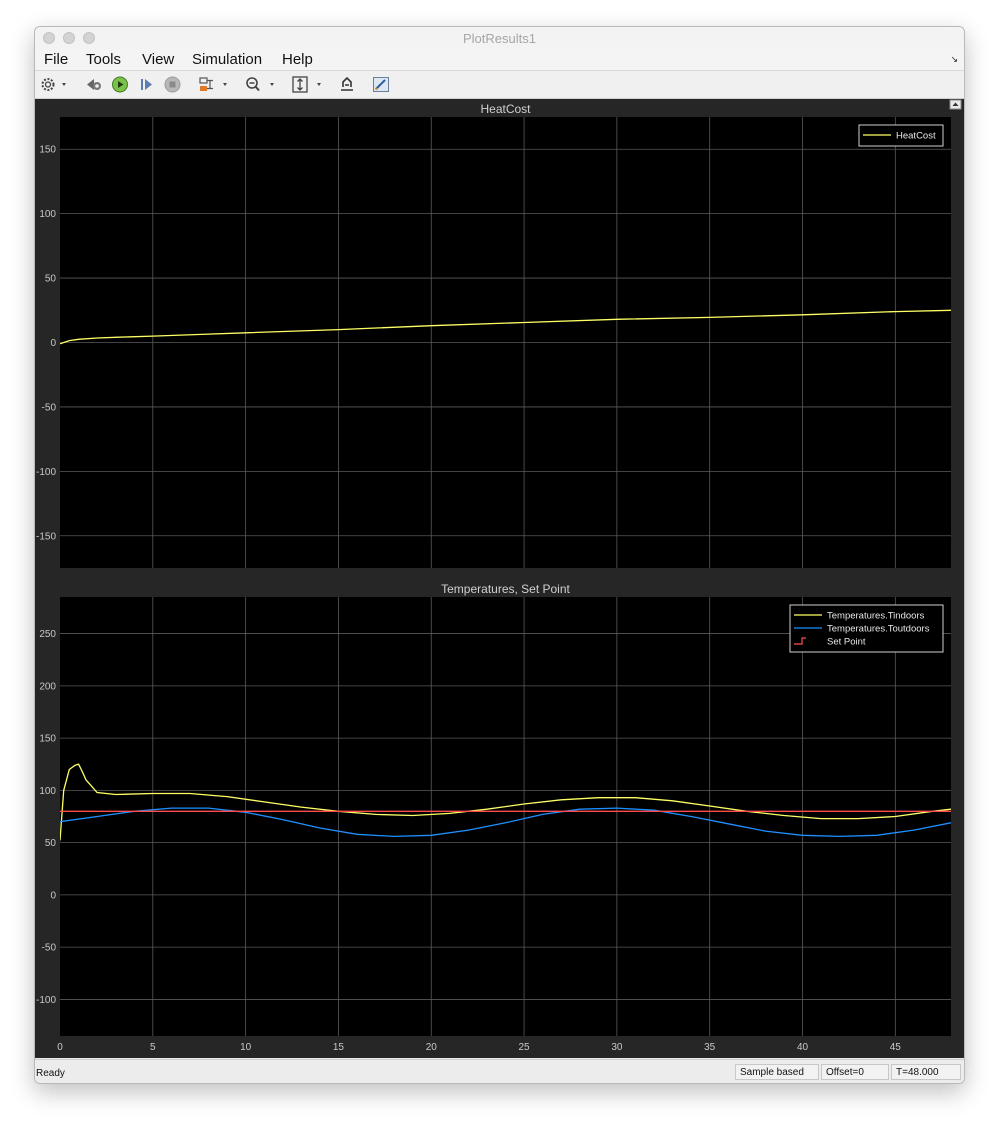 Image resolution: width=997 pixels, height=1124 pixels. I want to click on legend-label: Temperatures.Tindoors, so click(876, 616).